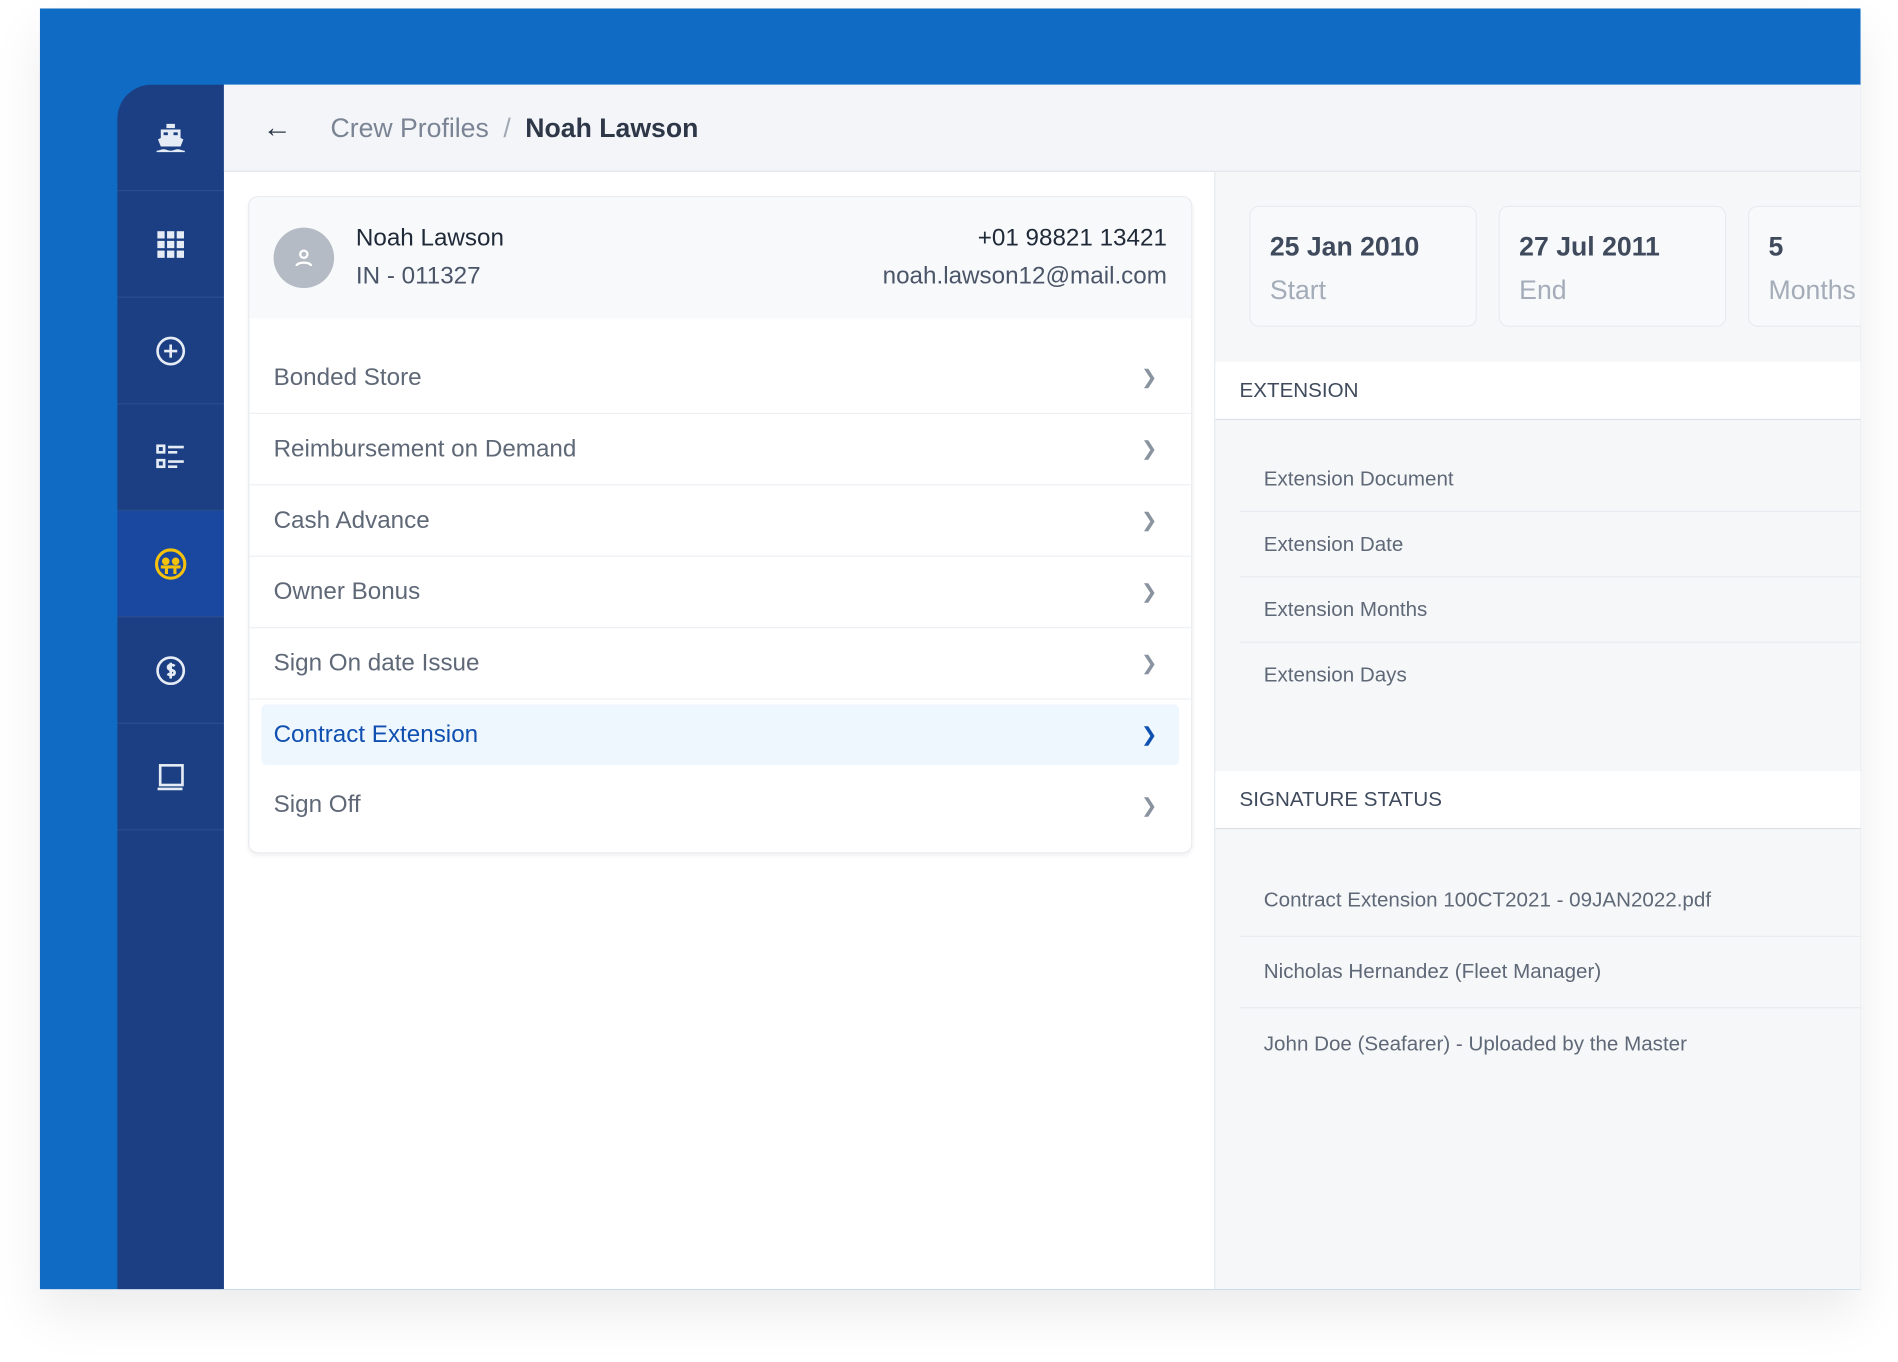  I want to click on sidebar-item-crew, so click(170, 564).